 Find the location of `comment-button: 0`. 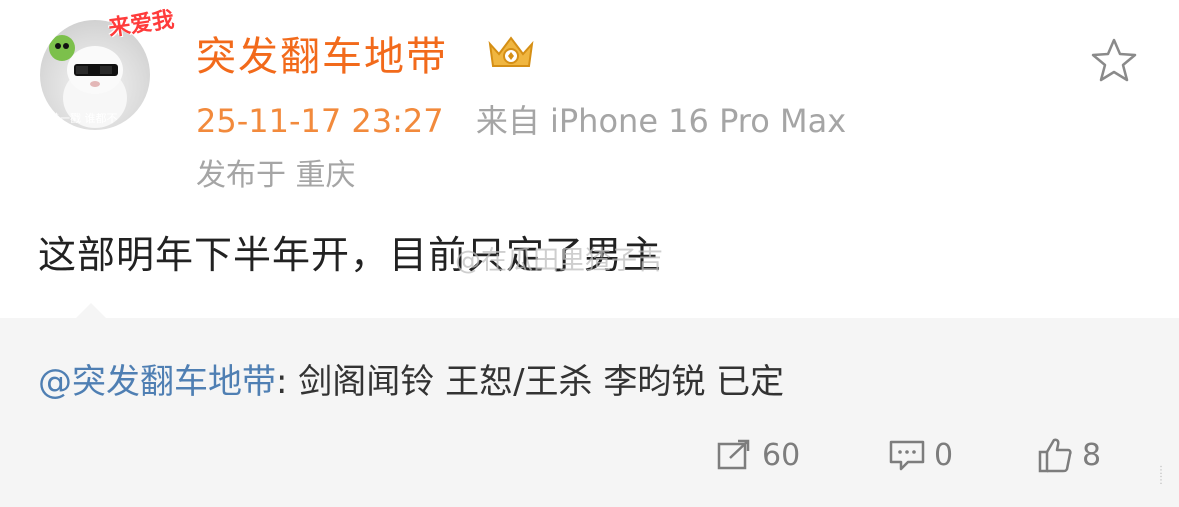

comment-button: 0 is located at coordinates (920, 455).